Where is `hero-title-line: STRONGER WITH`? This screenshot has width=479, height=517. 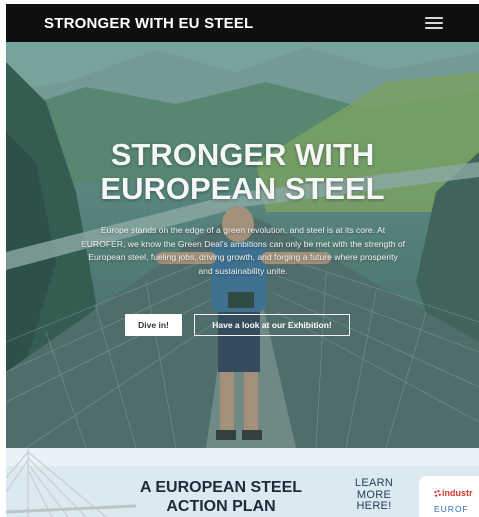 hero-title-line: STRONGER WITH is located at coordinates (242, 154).